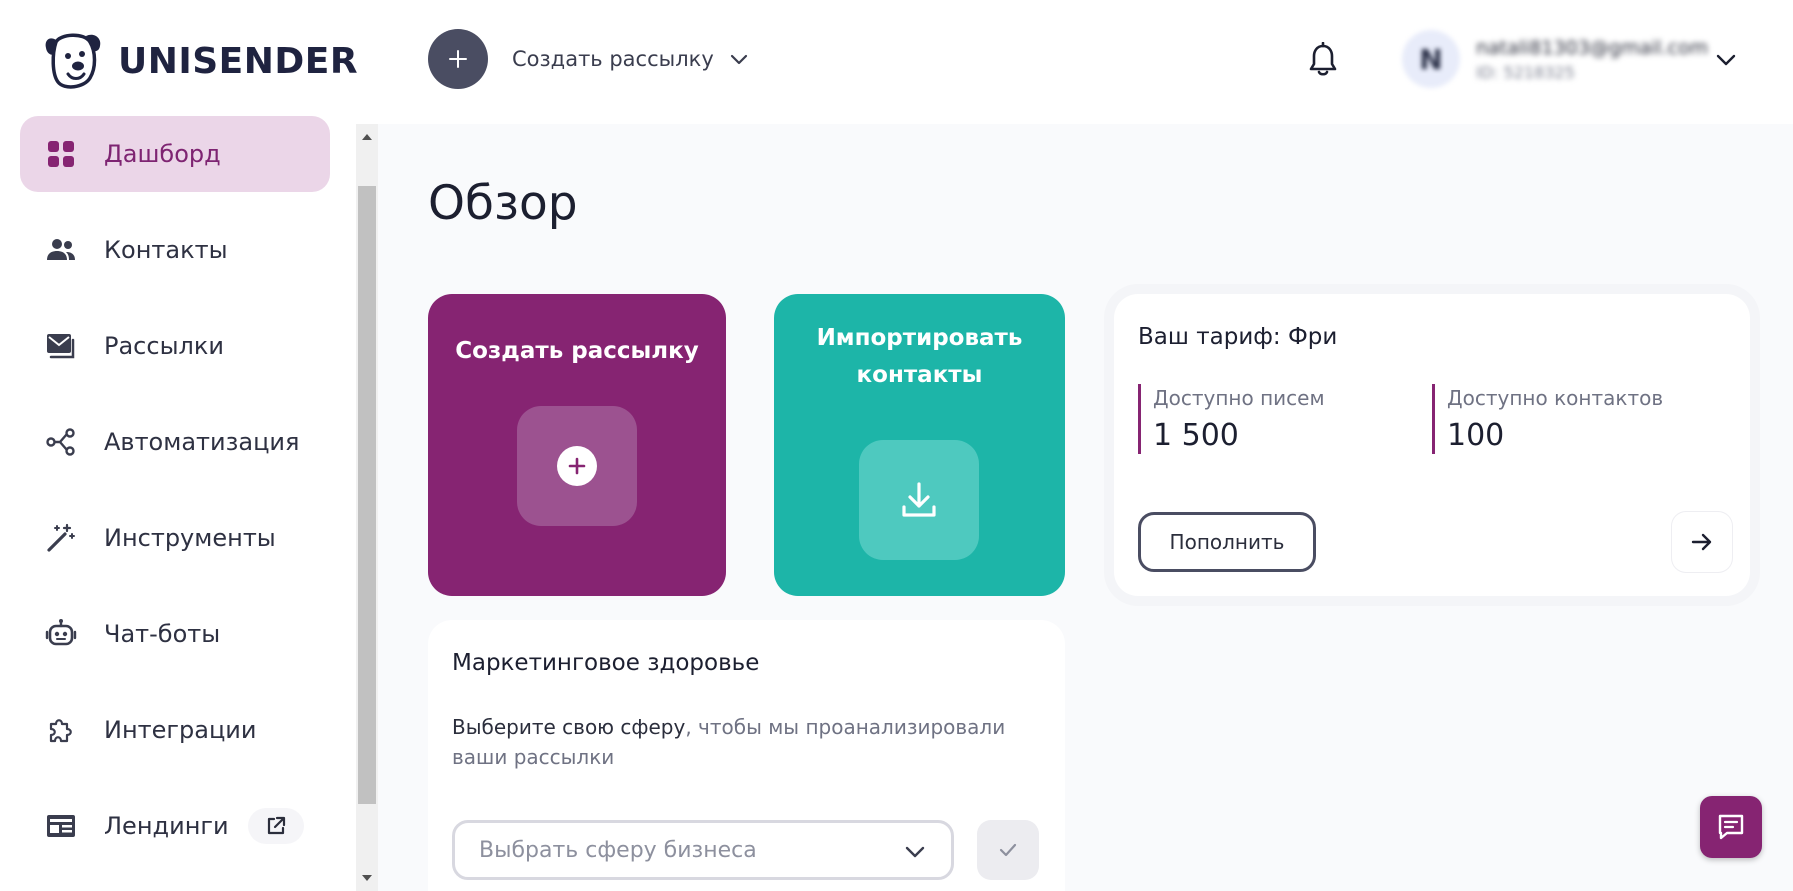  I want to click on import-contacts-card-title: Импортировать контакты, so click(919, 356).